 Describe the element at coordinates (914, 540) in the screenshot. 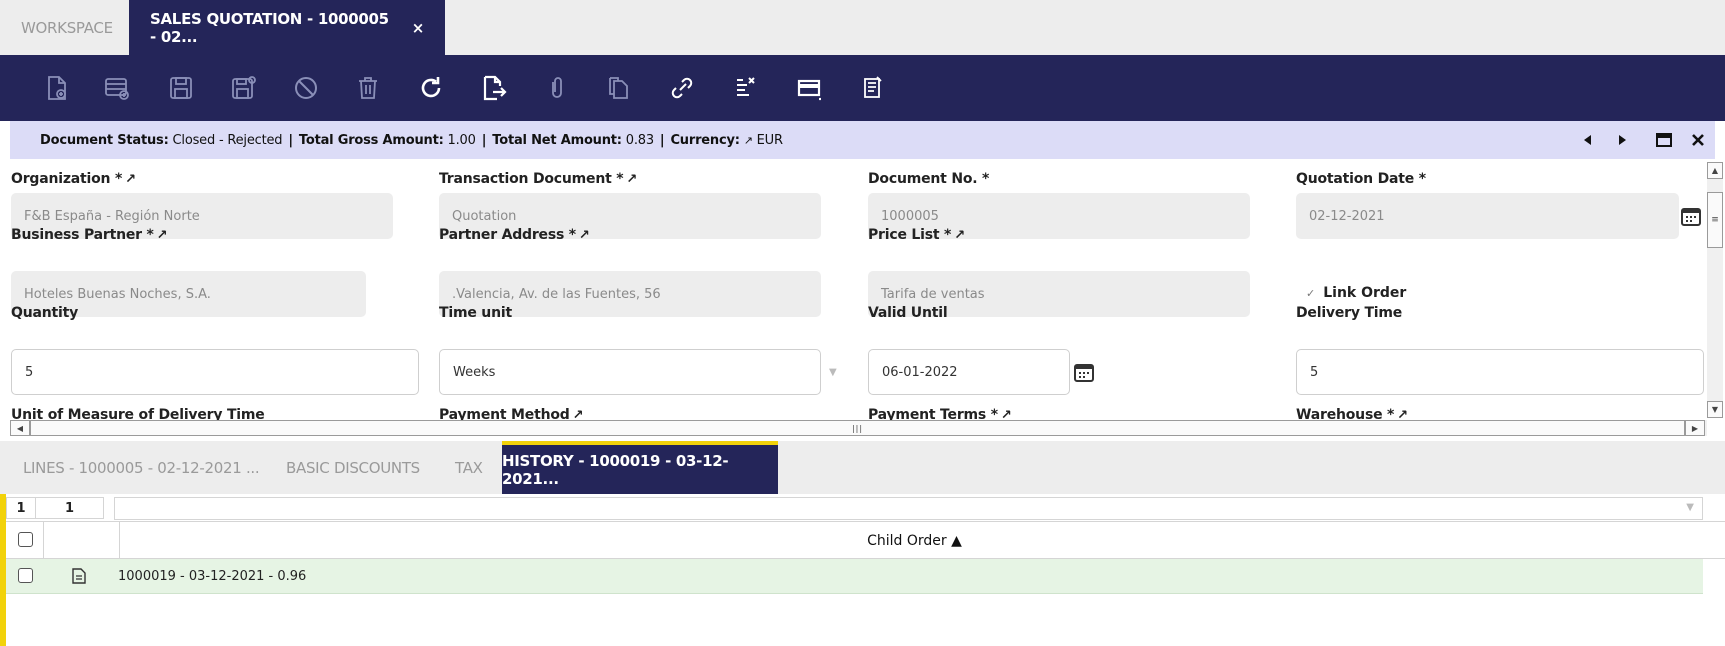

I see `child-order-column-header: Child Order ▲` at that location.